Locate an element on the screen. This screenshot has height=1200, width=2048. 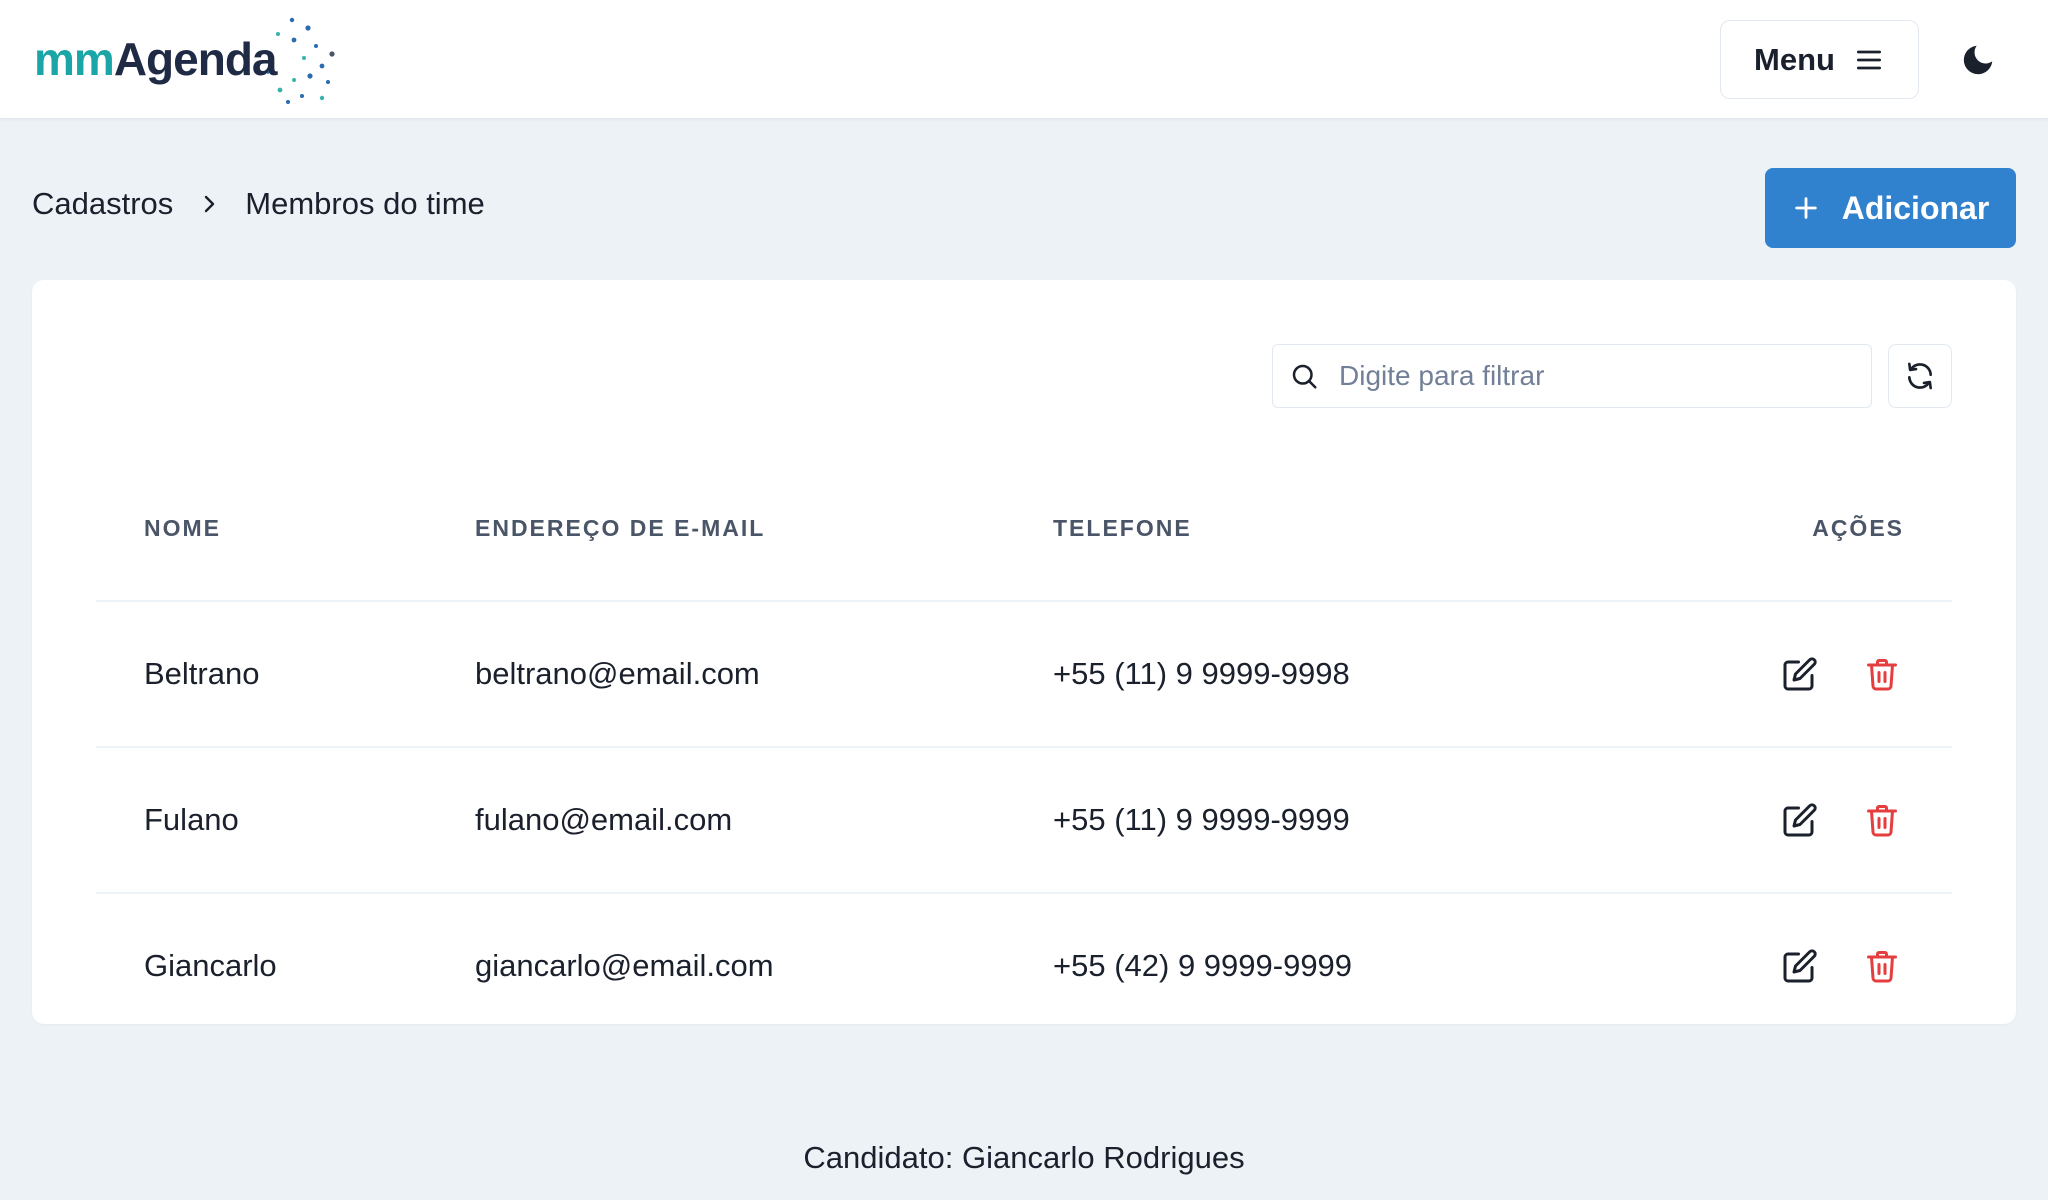
theme-toggle-button is located at coordinates (1978, 60).